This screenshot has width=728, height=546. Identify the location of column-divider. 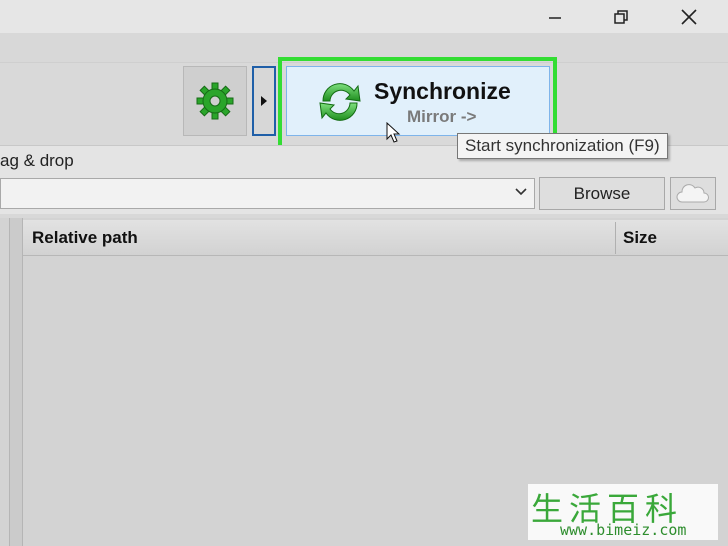
(615, 238).